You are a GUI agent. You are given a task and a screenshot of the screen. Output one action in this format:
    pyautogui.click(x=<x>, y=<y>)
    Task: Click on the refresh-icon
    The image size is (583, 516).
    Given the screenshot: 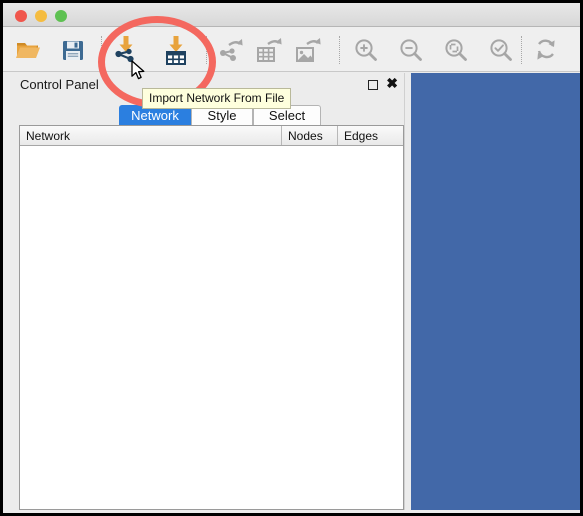 What is the action you would take?
    pyautogui.click(x=546, y=50)
    